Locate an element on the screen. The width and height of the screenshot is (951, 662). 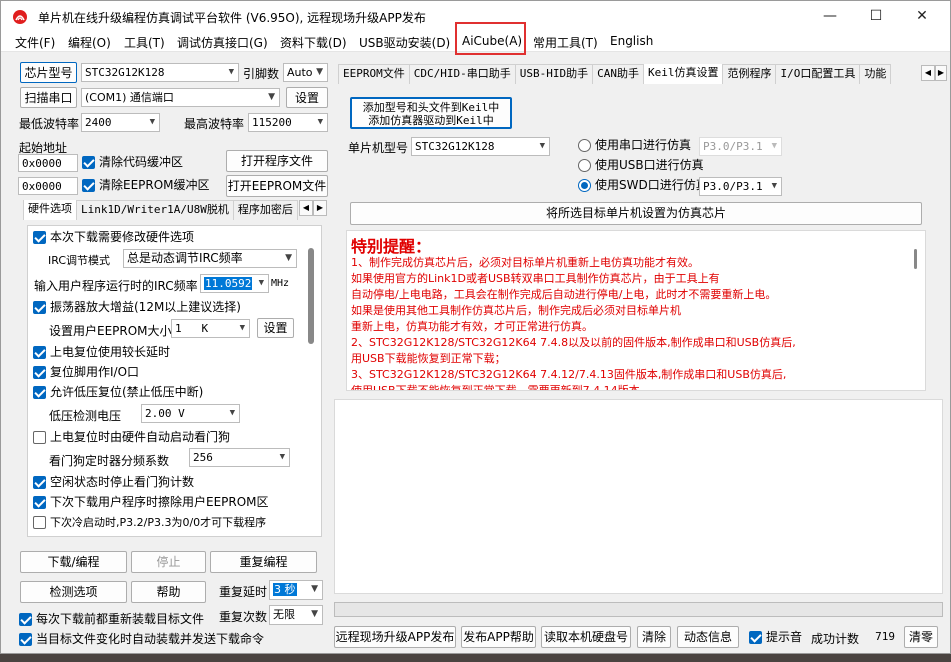
tab-keil-sim-settings: Keil仿真设置 is located at coordinates (683, 74).